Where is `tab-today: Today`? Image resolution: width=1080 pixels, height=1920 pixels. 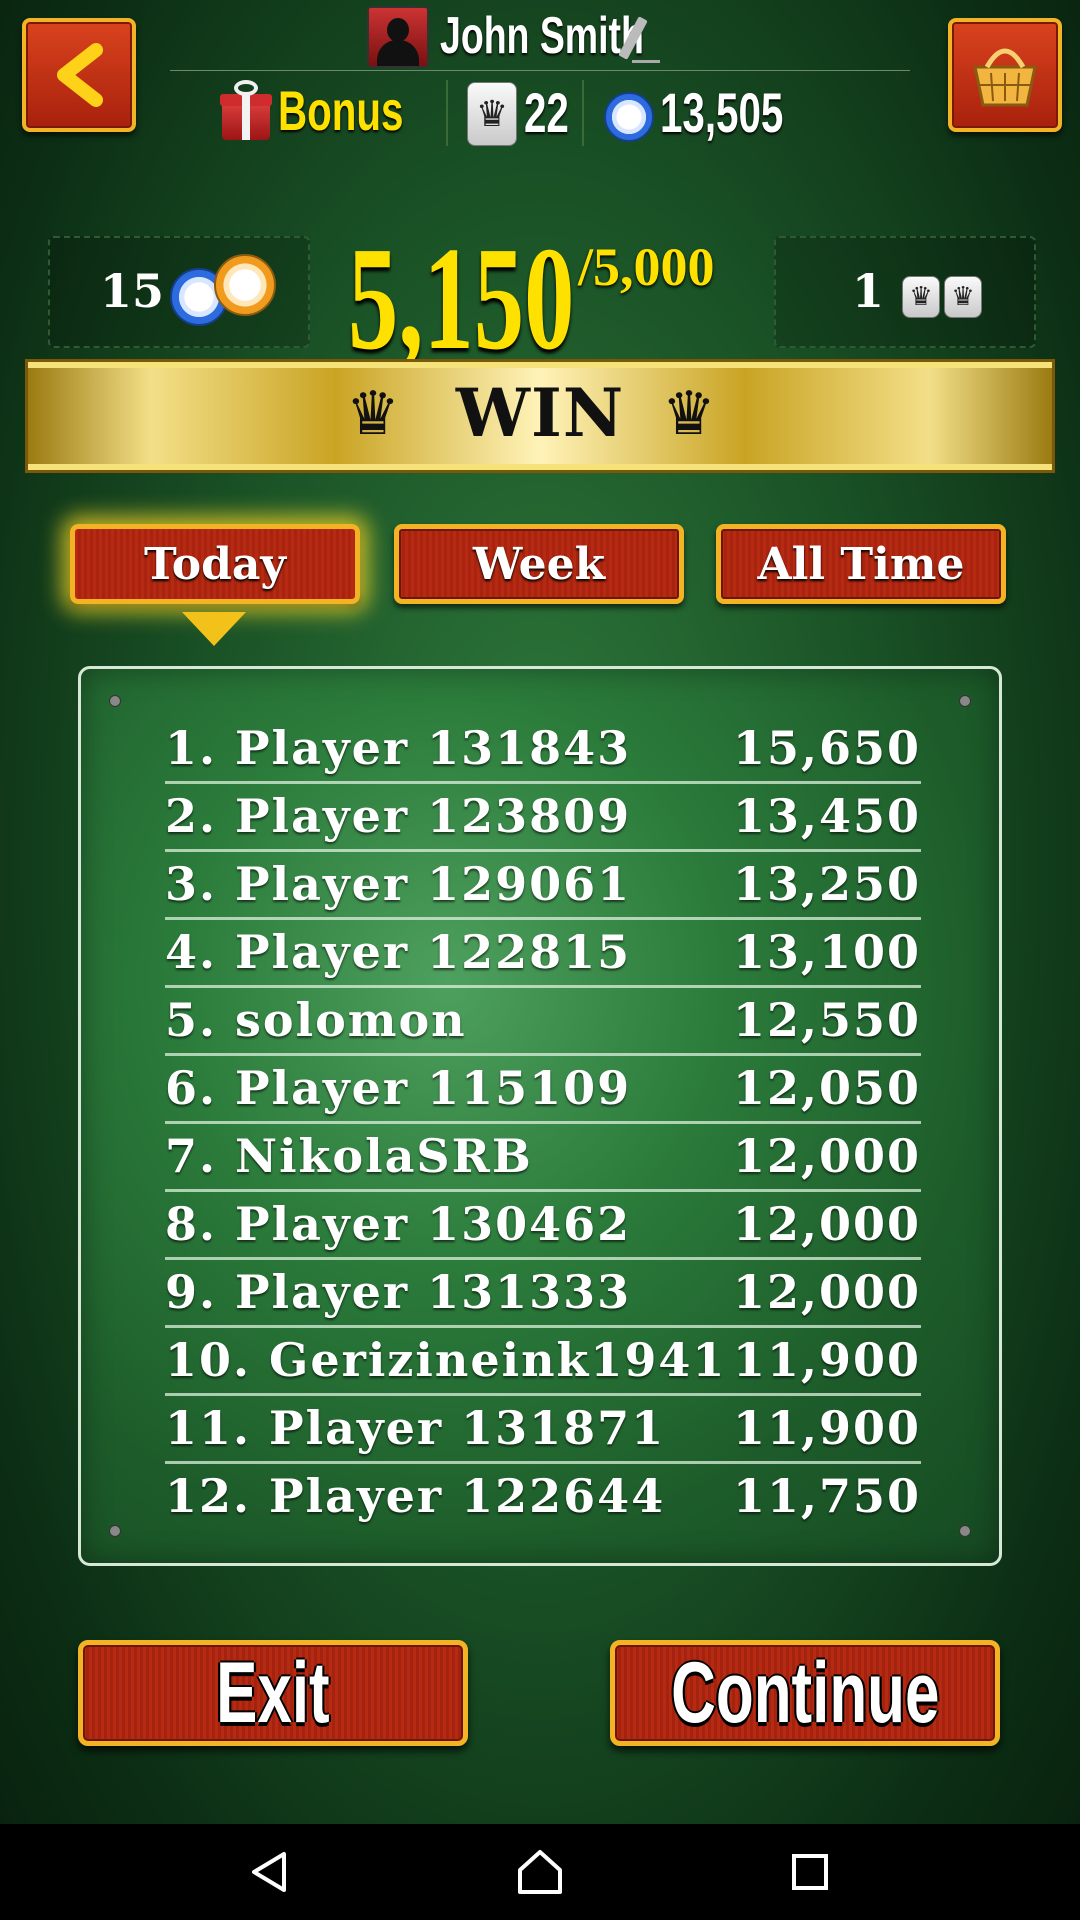
tab-today: Today is located at coordinates (215, 564).